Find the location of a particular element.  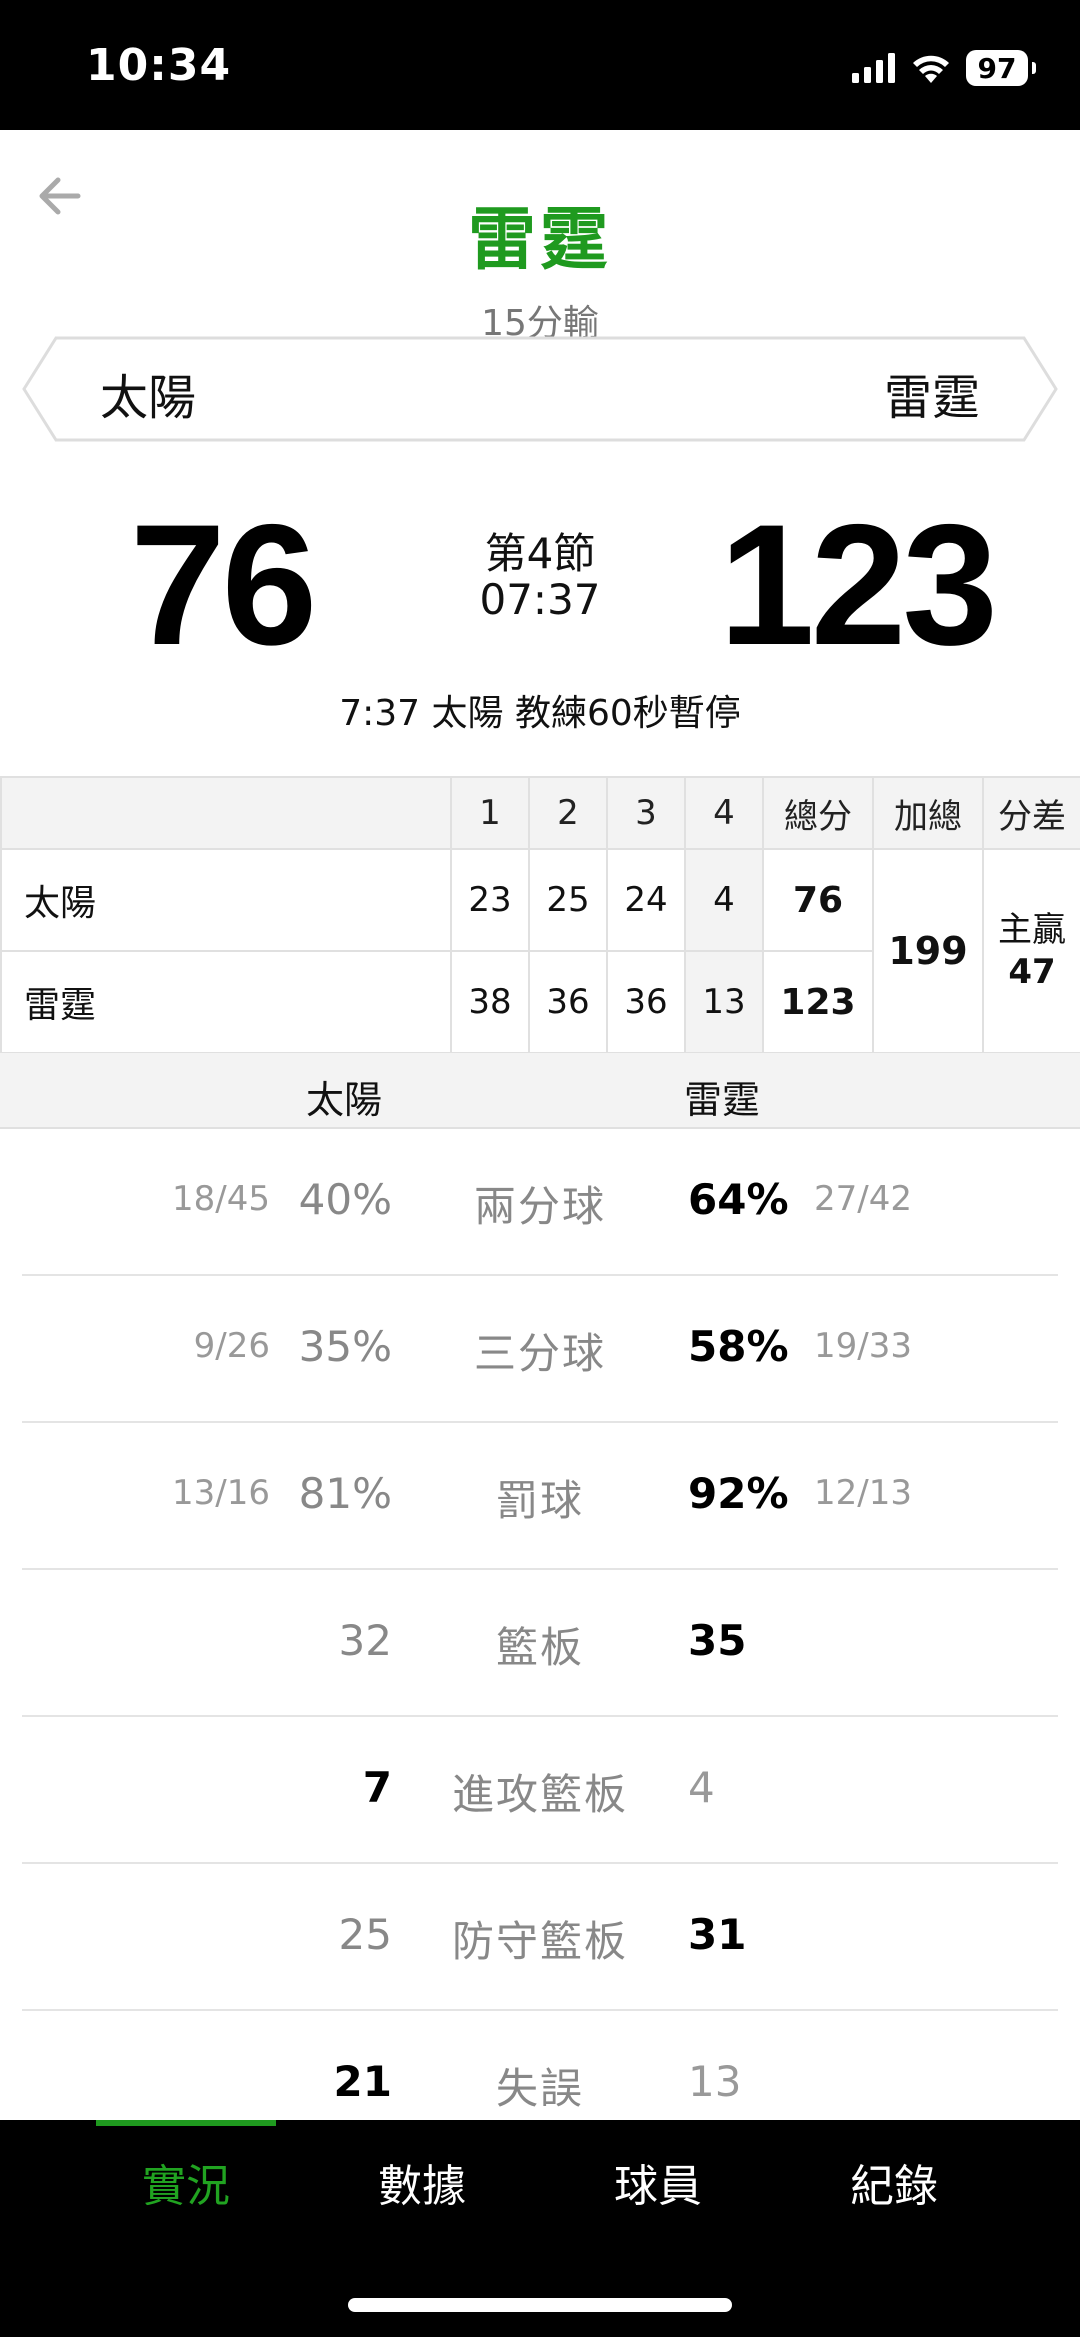

stat-left-frac: 13/16 is located at coordinates (221, 1493).